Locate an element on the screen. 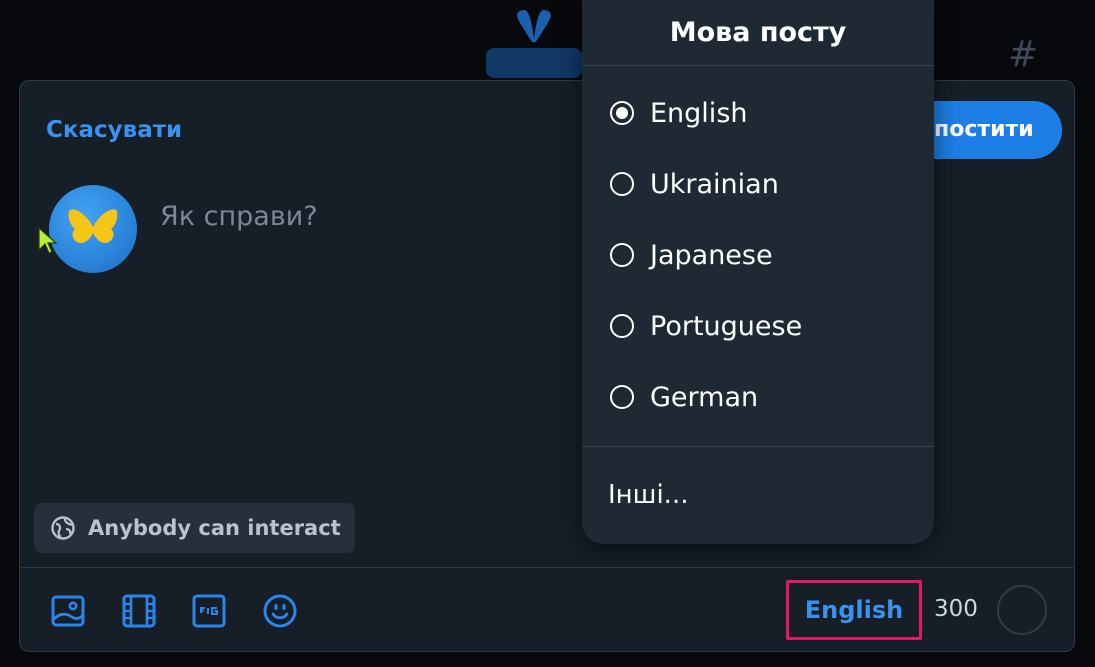 This screenshot has height=667, width=1095. language-option-ukrainian: Ukrainian is located at coordinates (760, 184).